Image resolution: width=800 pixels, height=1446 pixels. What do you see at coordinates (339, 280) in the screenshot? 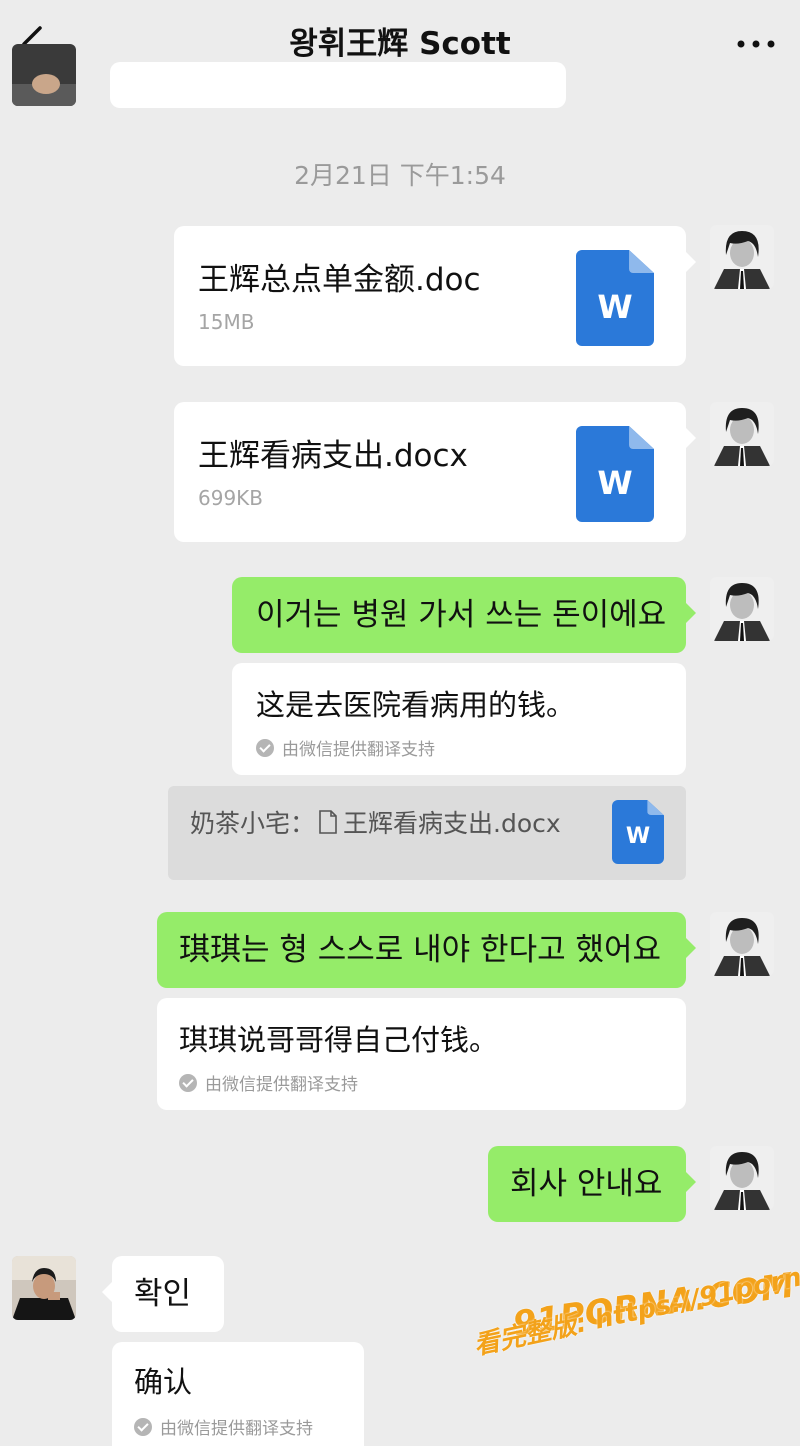
I see `file-name: 王辉总点单金额.doc` at bounding box center [339, 280].